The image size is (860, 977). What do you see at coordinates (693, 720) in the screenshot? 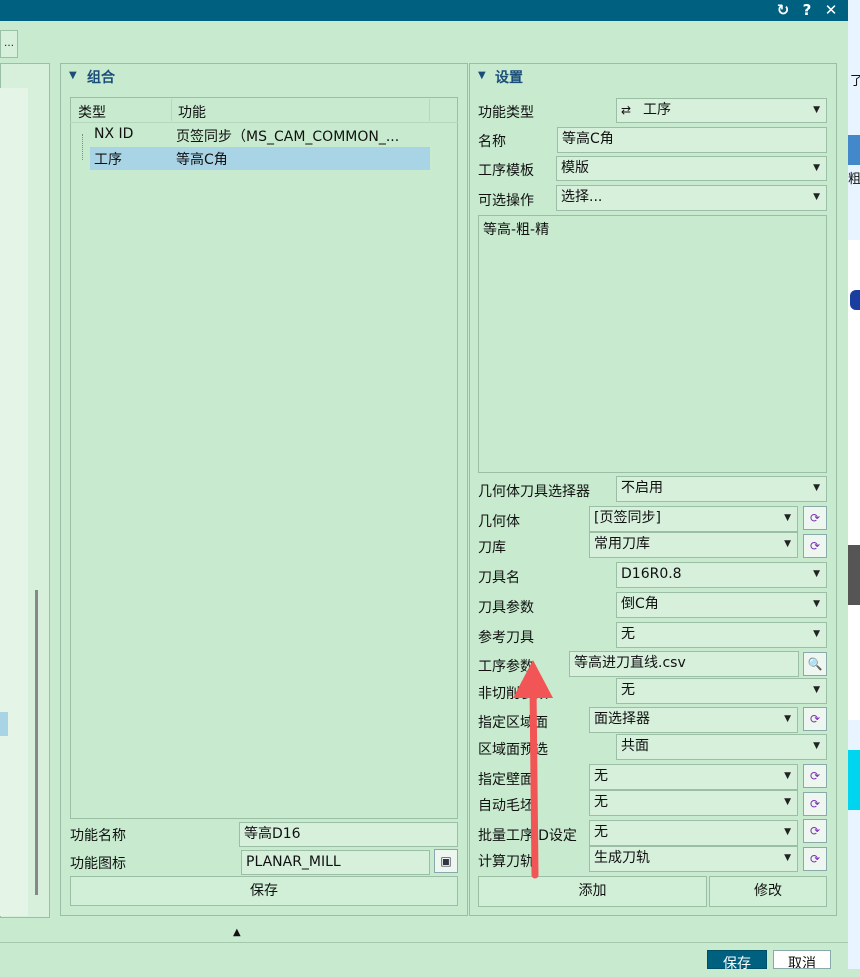
I see `area-dropdown: 面选择器 ▼` at bounding box center [693, 720].